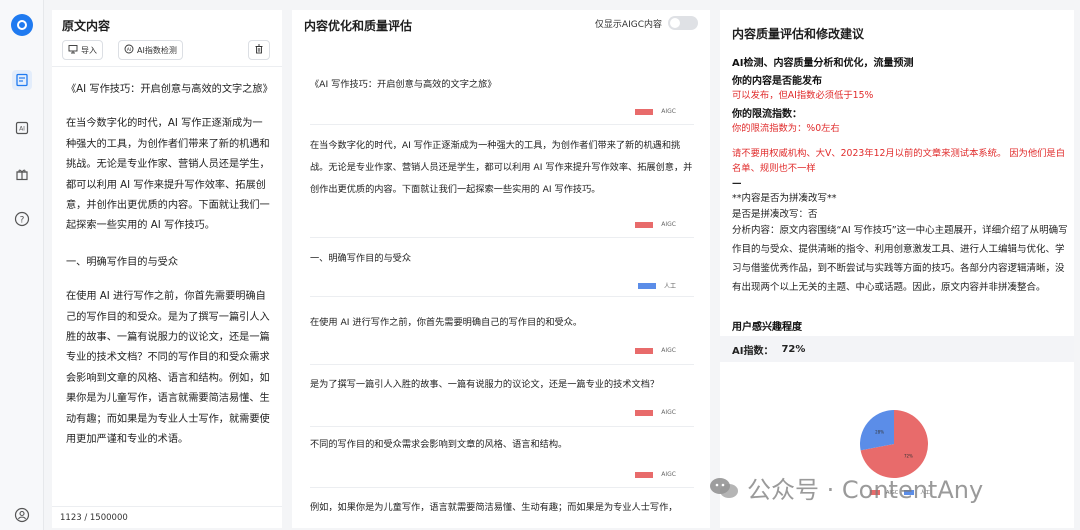 This screenshot has height=530, width=1080. What do you see at coordinates (753, 351) in the screenshot?
I see `ai-index-label: AI指数：` at bounding box center [753, 351].